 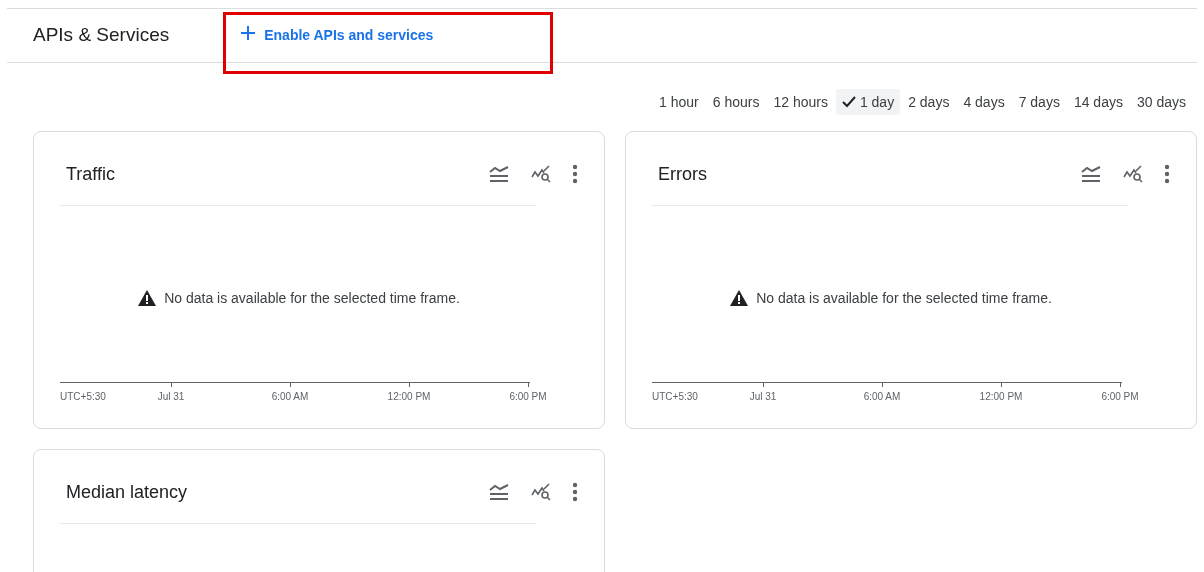 What do you see at coordinates (1039, 102) in the screenshot?
I see `time-range-tab: 7 days` at bounding box center [1039, 102].